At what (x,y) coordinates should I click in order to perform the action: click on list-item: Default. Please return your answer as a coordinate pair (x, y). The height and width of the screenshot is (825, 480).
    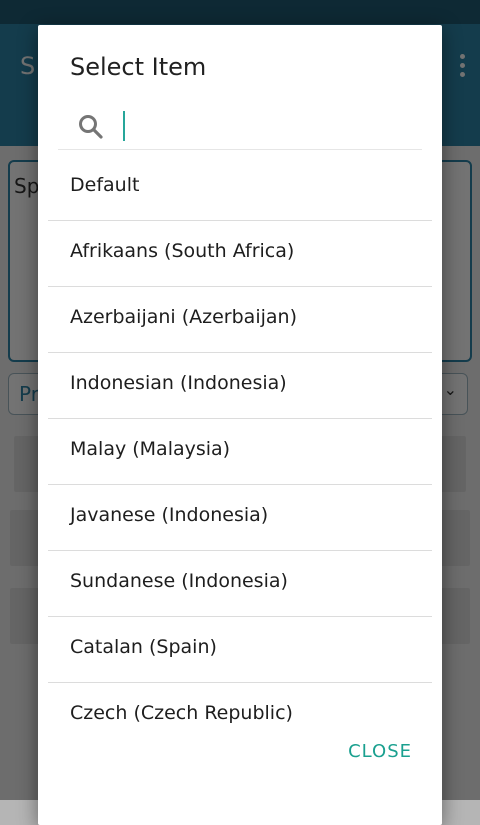
    Looking at the image, I should click on (240, 188).